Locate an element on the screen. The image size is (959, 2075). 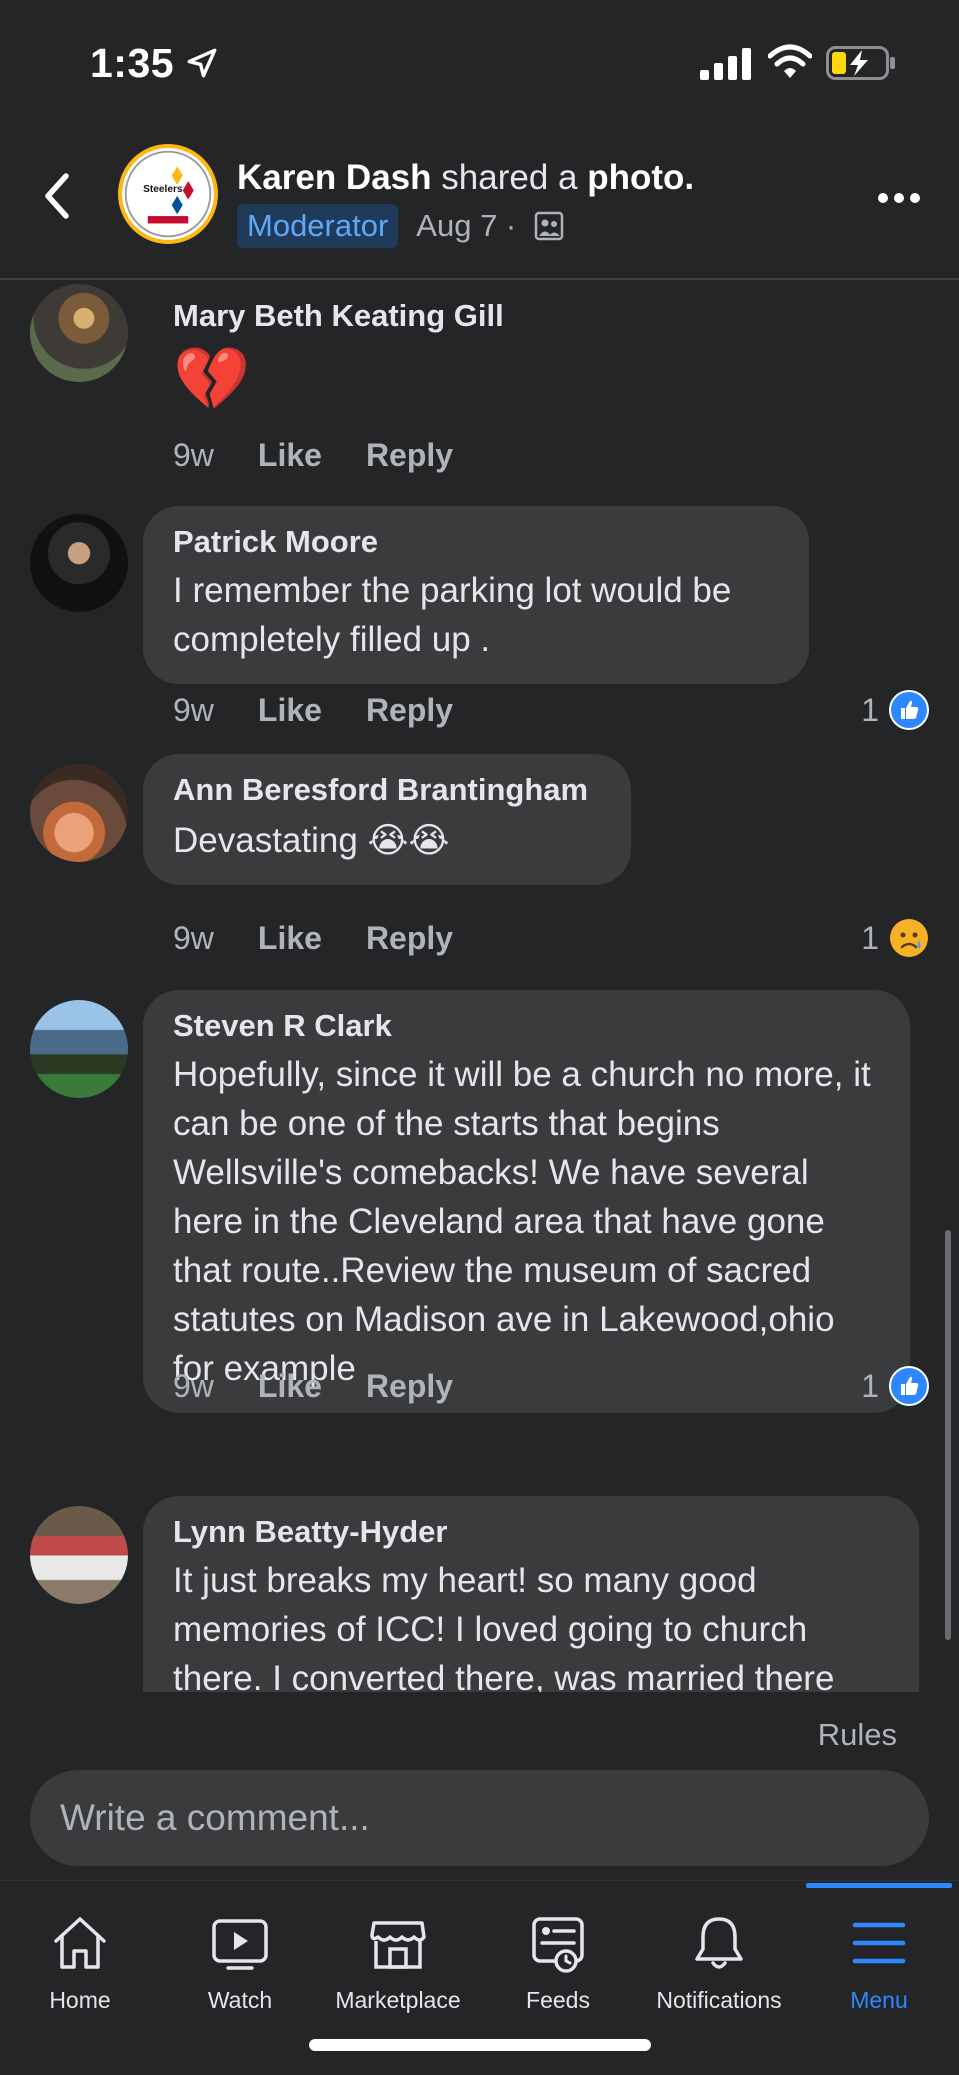
post-author: Karen Dash is located at coordinates (334, 177).